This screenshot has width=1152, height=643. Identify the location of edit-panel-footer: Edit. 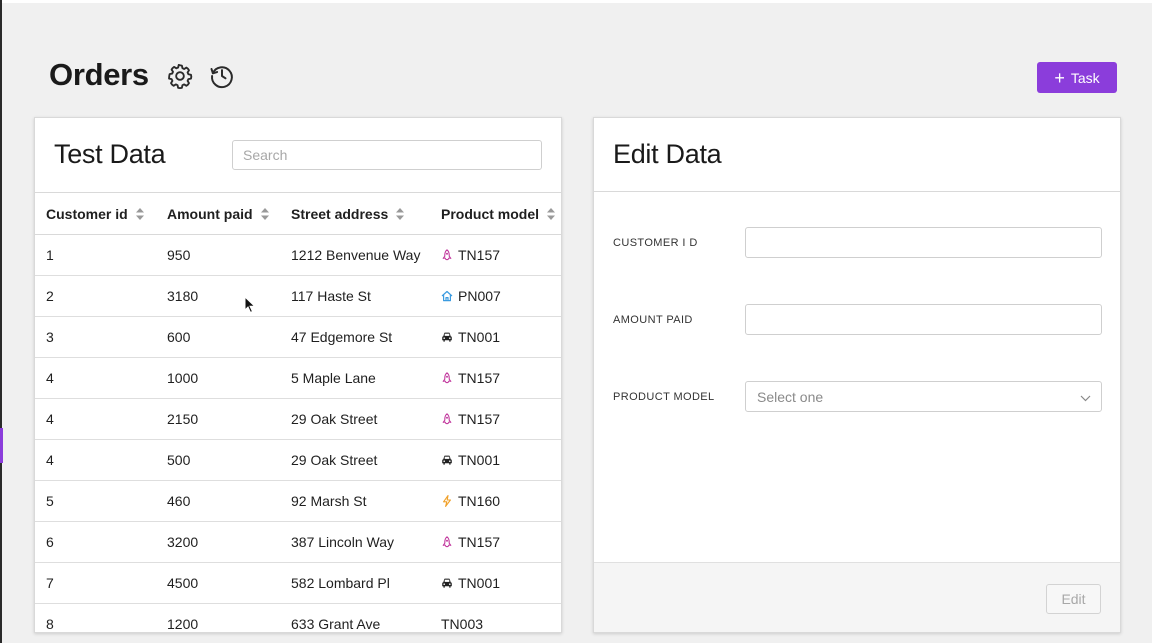
(857, 597).